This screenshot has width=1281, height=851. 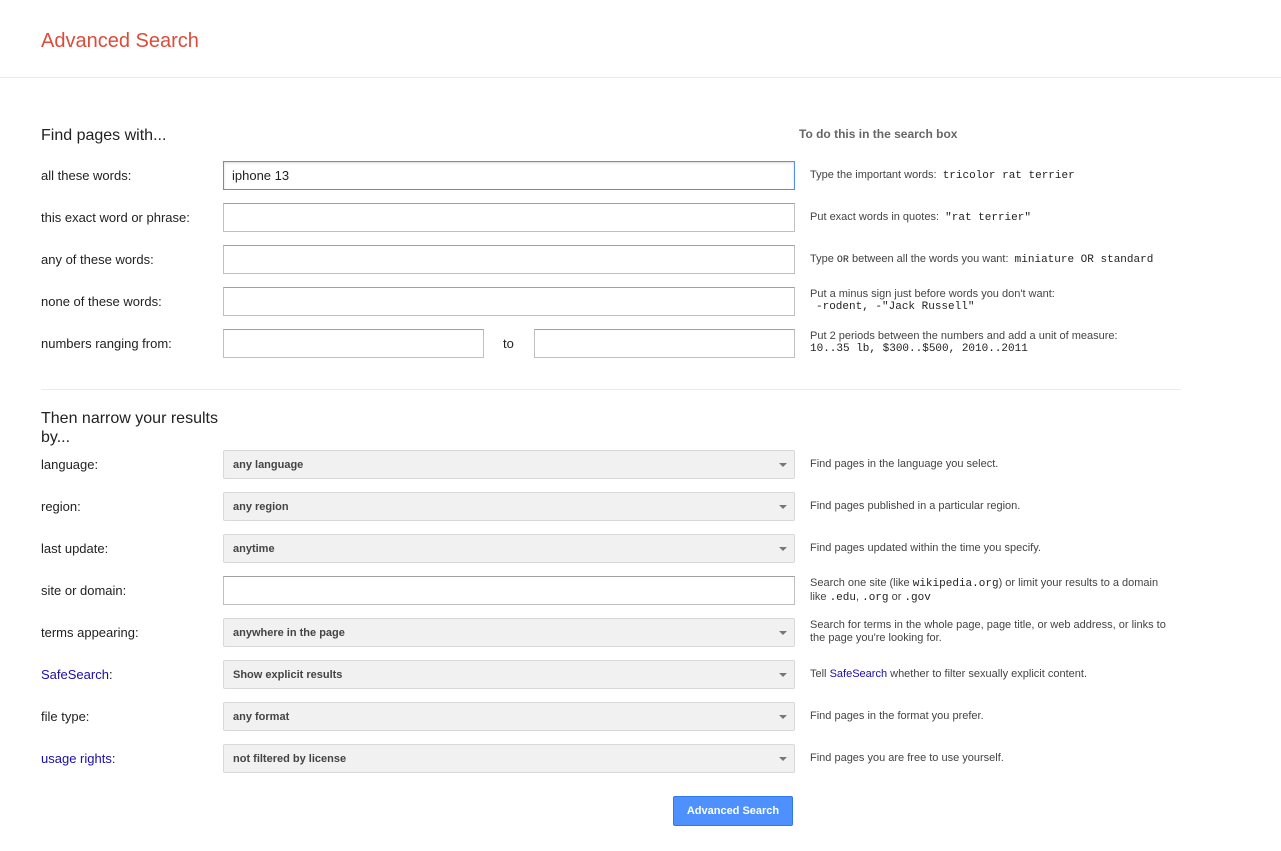 I want to click on region-select-value: any region, so click(x=261, y=507).